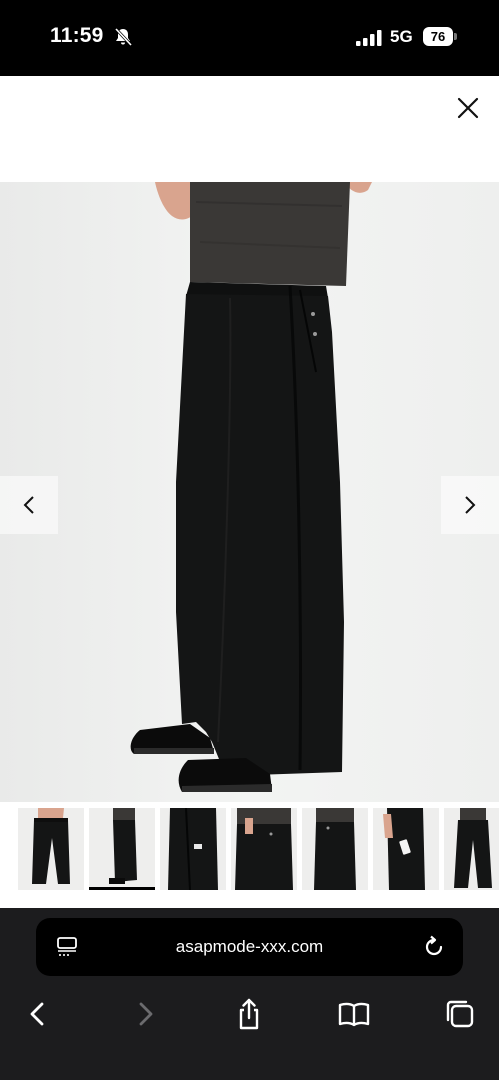 This screenshot has width=499, height=1080. What do you see at coordinates (401, 36) in the screenshot?
I see `network-type: 5G` at bounding box center [401, 36].